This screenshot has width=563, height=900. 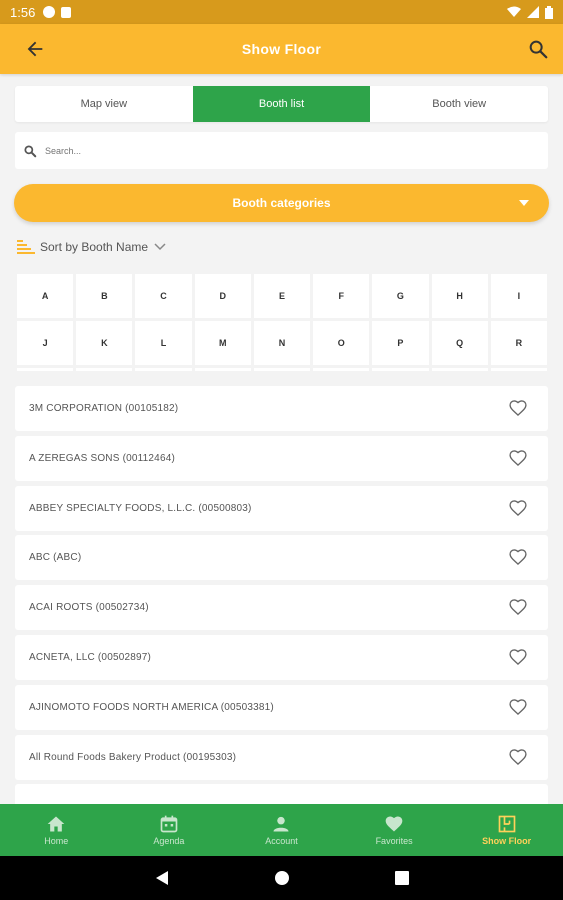 What do you see at coordinates (45, 343) in the screenshot?
I see `letter-j: J` at bounding box center [45, 343].